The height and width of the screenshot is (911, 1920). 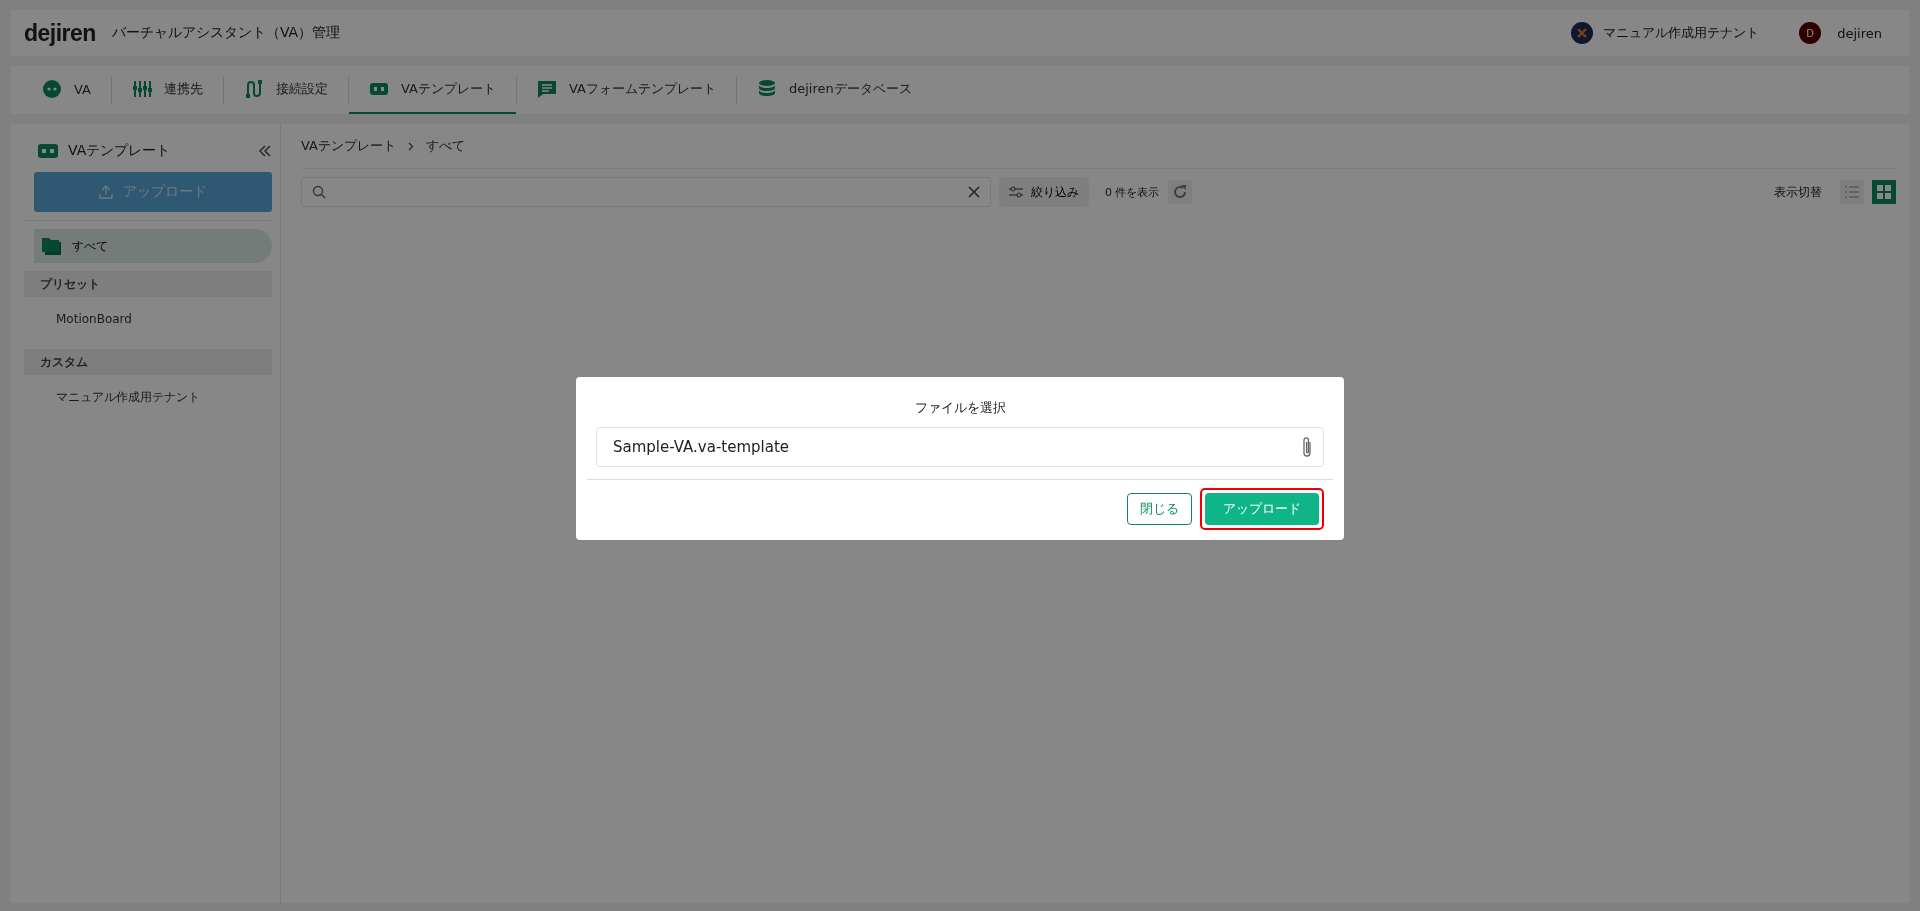 I want to click on folders-icon, so click(x=52, y=246).